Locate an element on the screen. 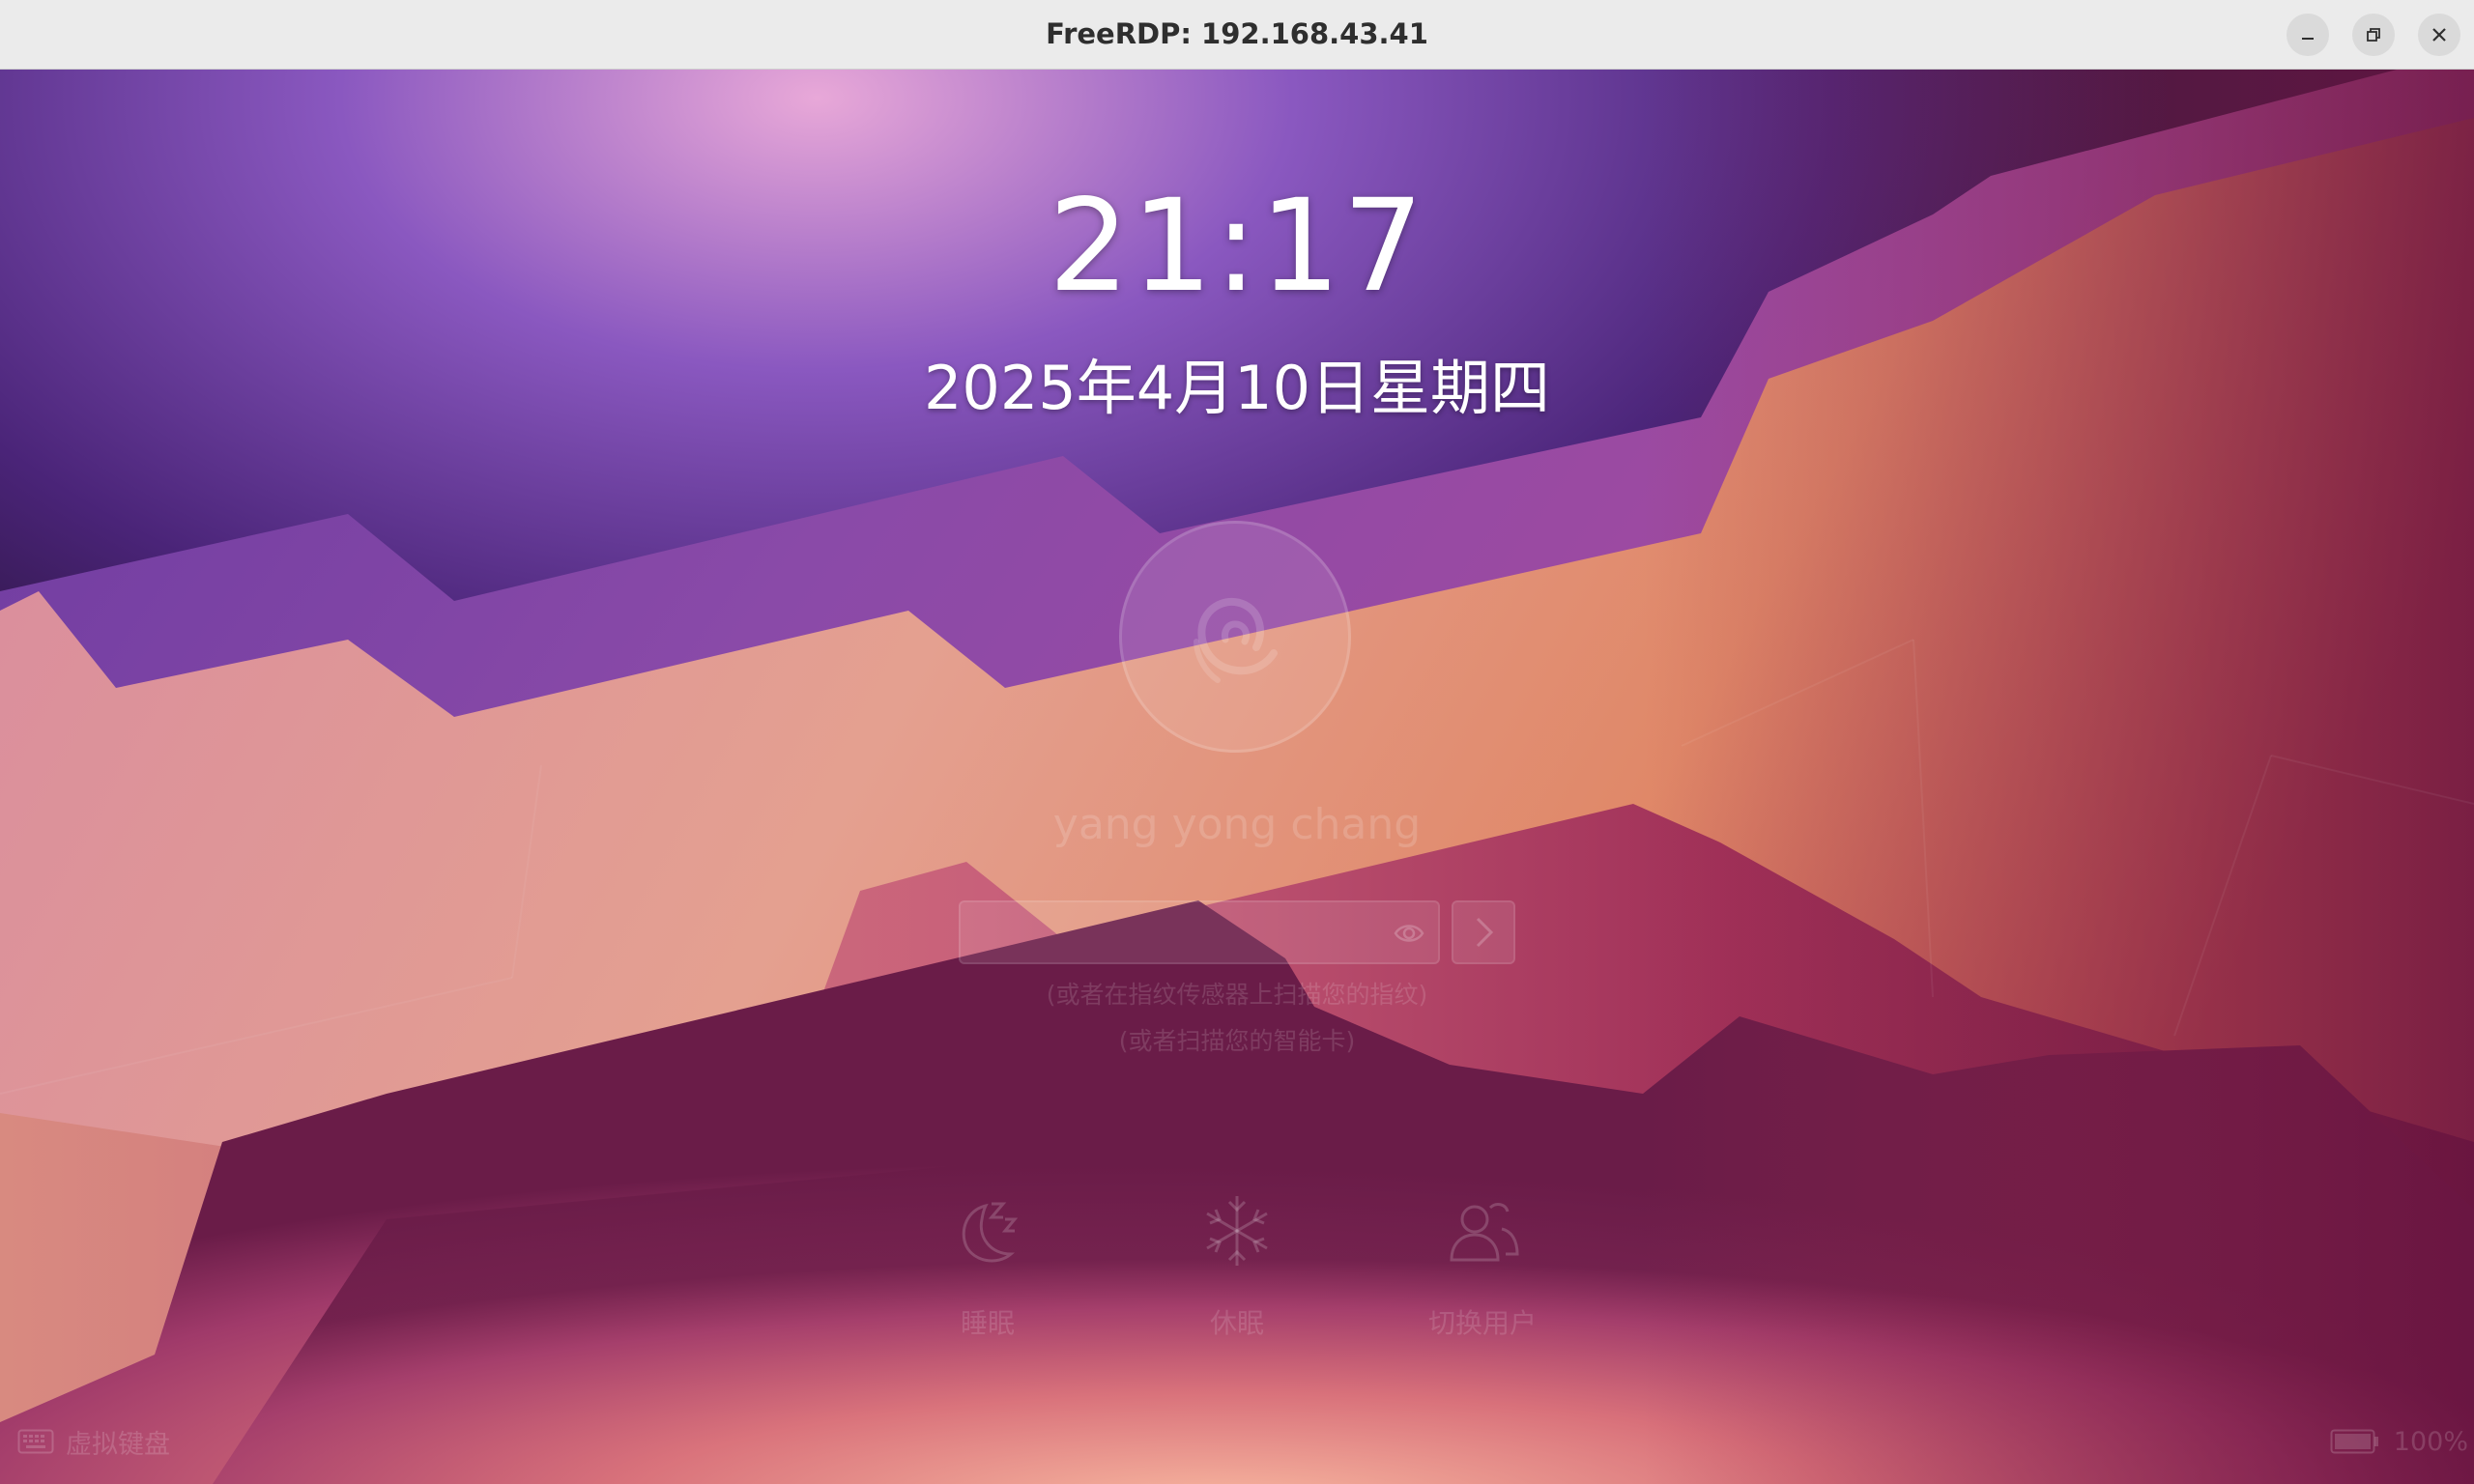 The width and height of the screenshot is (2474, 1484). window-title: FreeRDP: 192.168.43.41 is located at coordinates (1237, 33).